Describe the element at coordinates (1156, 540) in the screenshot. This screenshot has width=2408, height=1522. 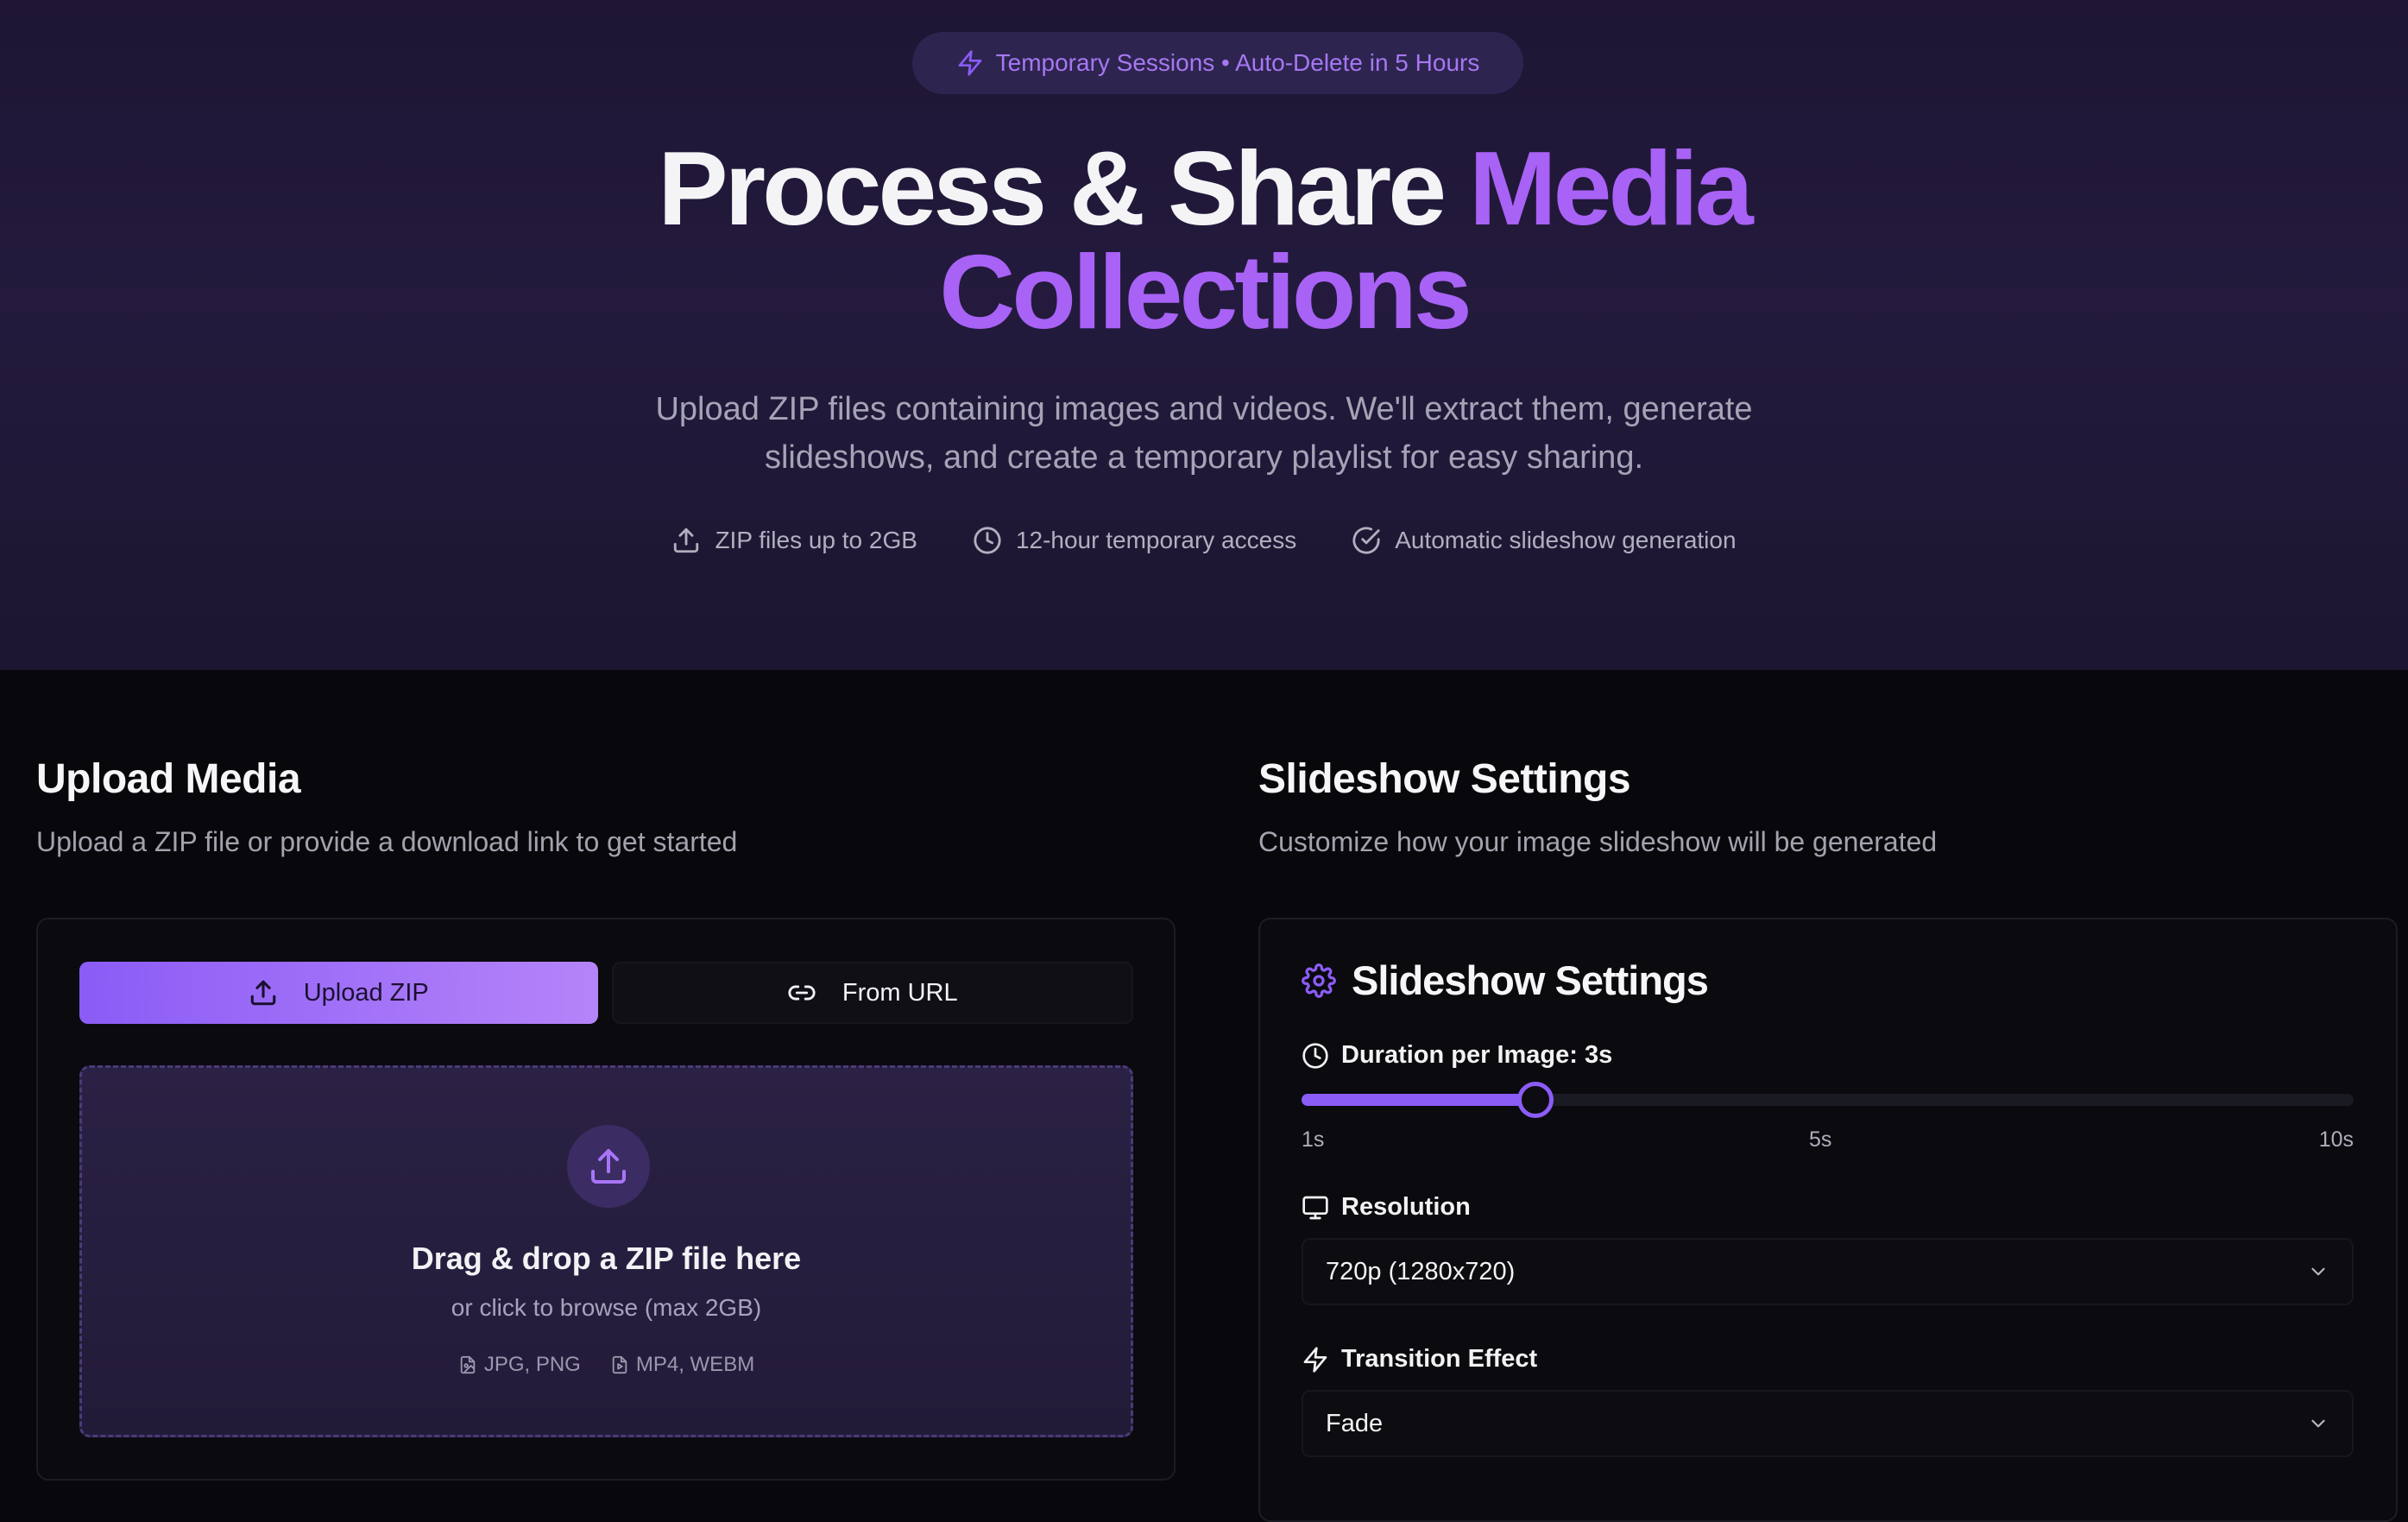
I see `feature-label: 12-hour temporary access` at that location.